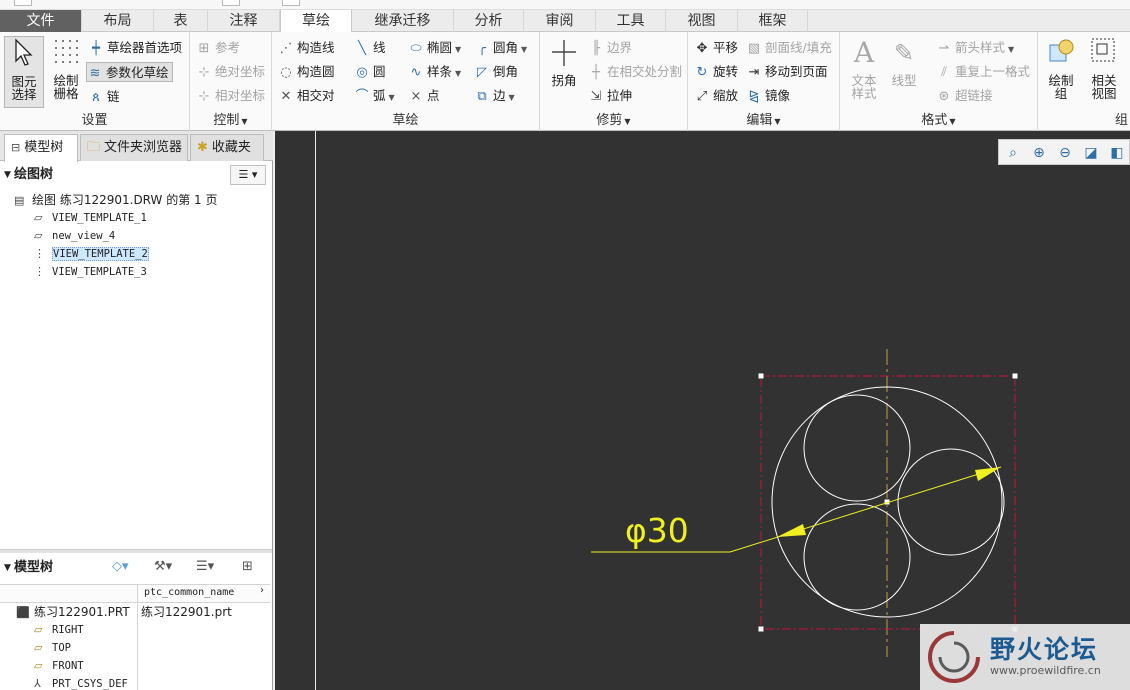  Describe the element at coordinates (316, 21) in the screenshot. I see `tab-sketch: 草绘` at that location.